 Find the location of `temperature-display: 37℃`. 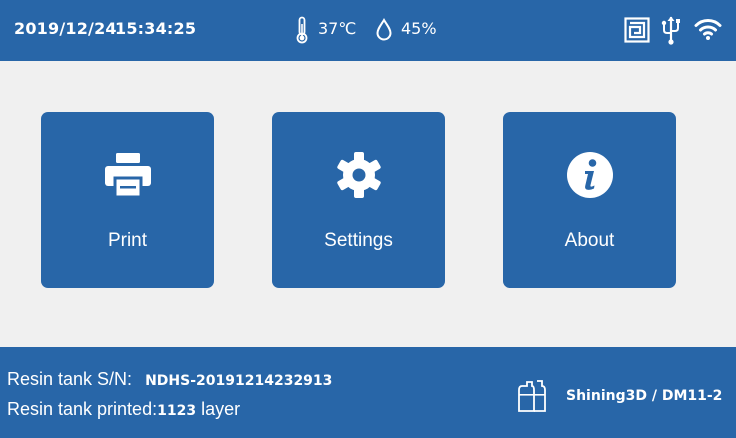

temperature-display: 37℃ is located at coordinates (337, 28).